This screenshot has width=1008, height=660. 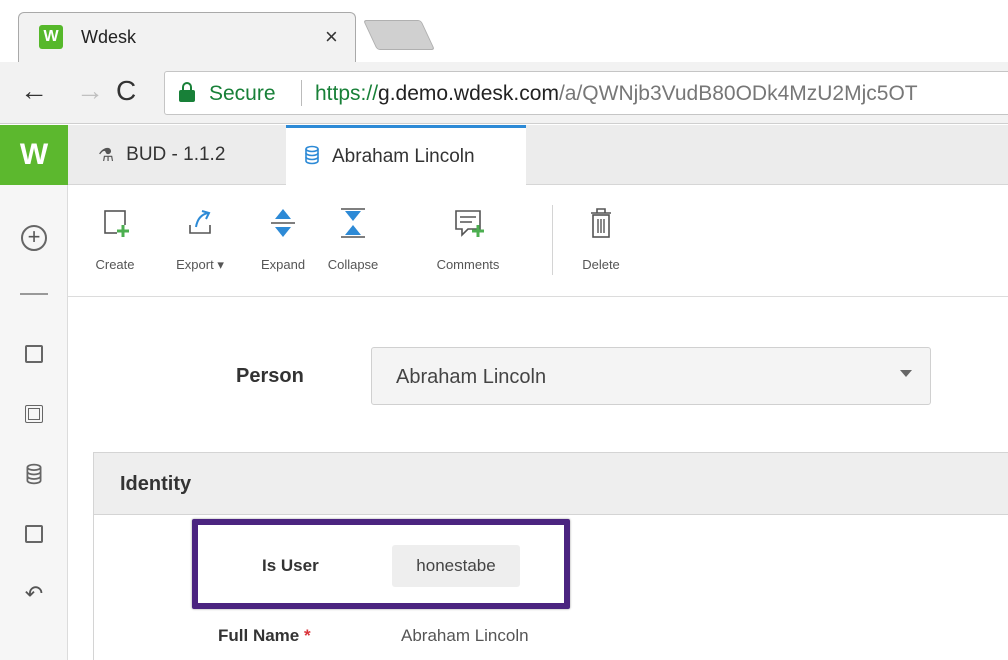 What do you see at coordinates (115, 264) in the screenshot?
I see `create-label: Create` at bounding box center [115, 264].